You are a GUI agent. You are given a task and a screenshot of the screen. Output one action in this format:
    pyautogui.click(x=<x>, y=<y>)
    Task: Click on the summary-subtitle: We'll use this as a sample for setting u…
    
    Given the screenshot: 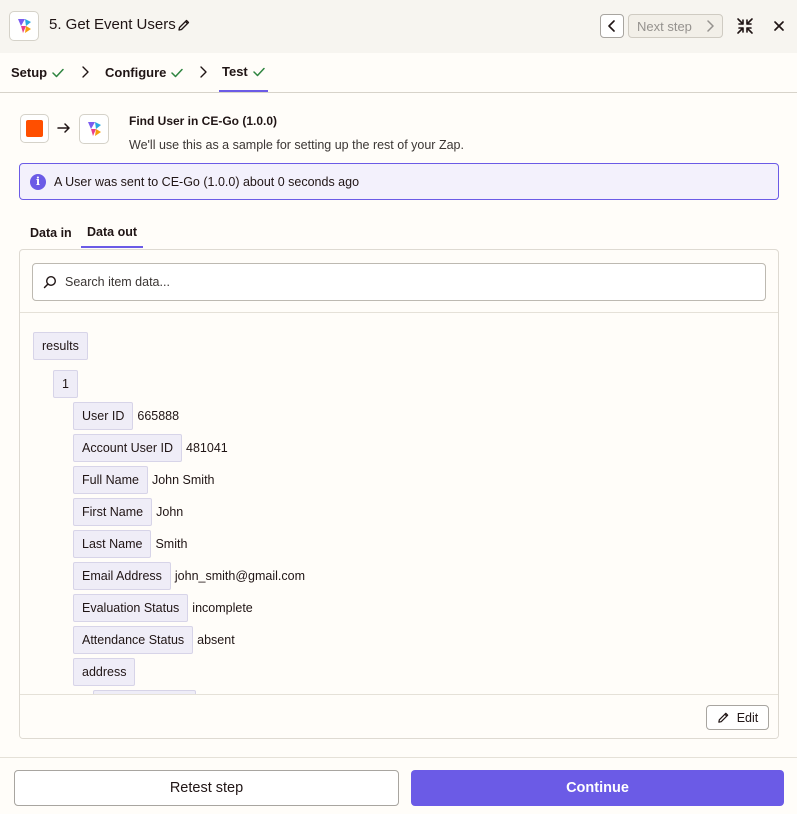 What is the action you would take?
    pyautogui.click(x=296, y=145)
    